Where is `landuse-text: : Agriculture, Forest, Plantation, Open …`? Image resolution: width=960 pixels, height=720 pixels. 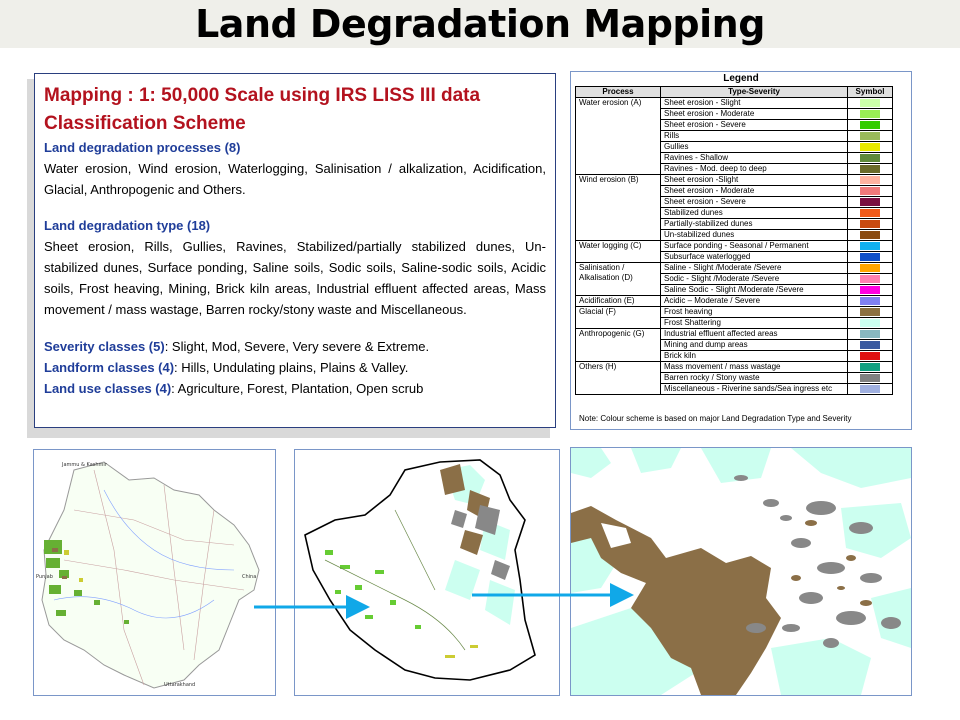 landuse-text: : Agriculture, Forest, Plantation, Open … is located at coordinates (297, 388).